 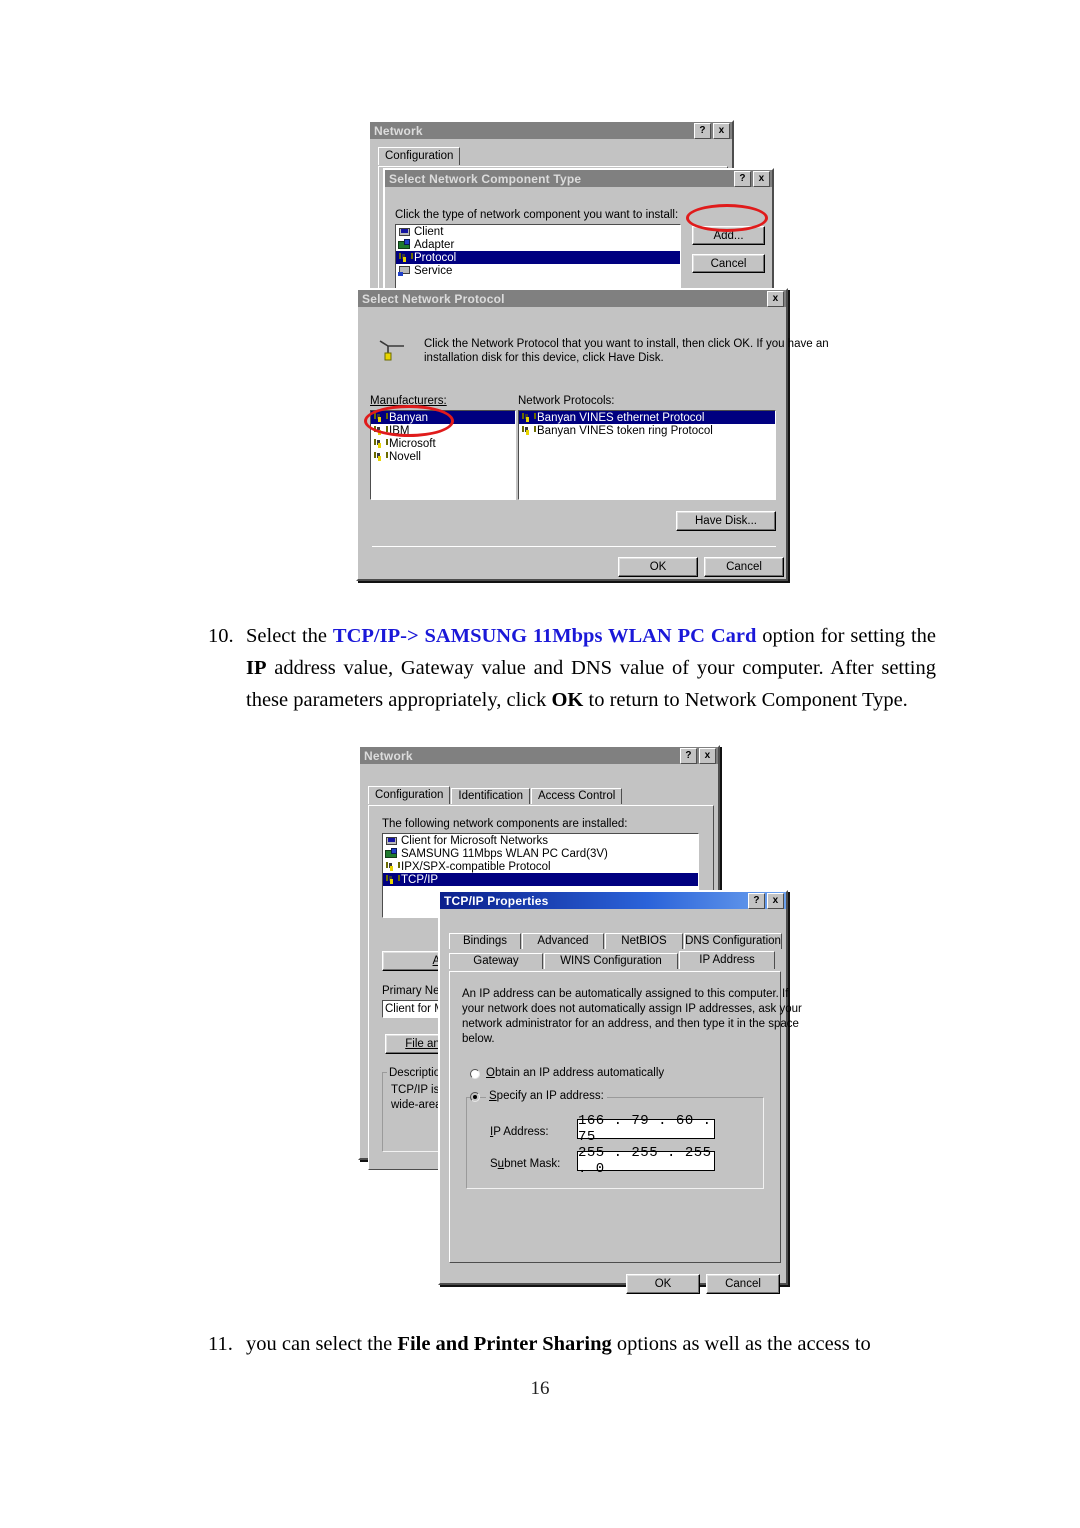 I want to click on network-protocols-label: Network Protocols:, so click(x=566, y=401).